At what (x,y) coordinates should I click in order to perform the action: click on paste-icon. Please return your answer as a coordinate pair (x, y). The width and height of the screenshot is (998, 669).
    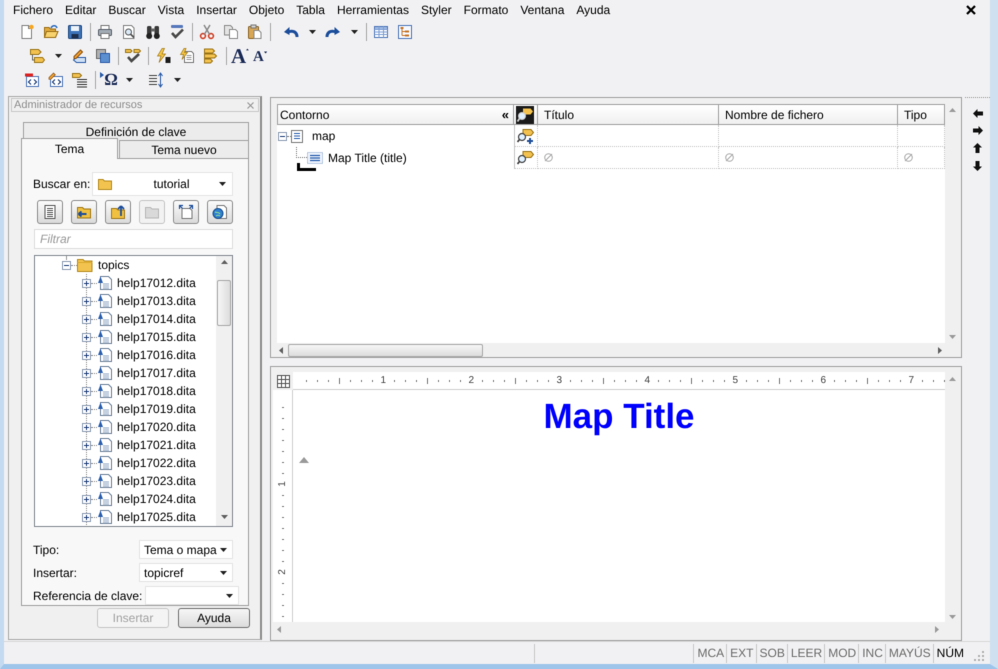
    Looking at the image, I should click on (255, 32).